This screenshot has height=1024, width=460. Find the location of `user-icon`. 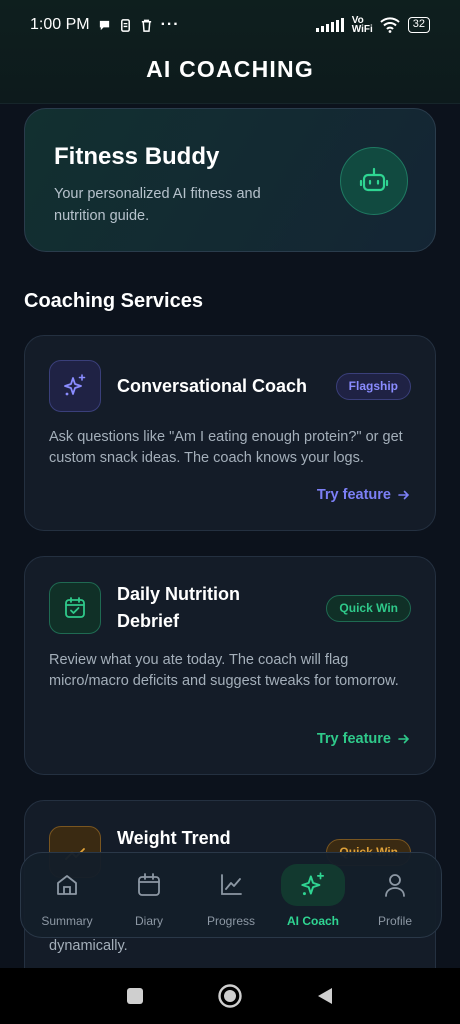

user-icon is located at coordinates (395, 885).